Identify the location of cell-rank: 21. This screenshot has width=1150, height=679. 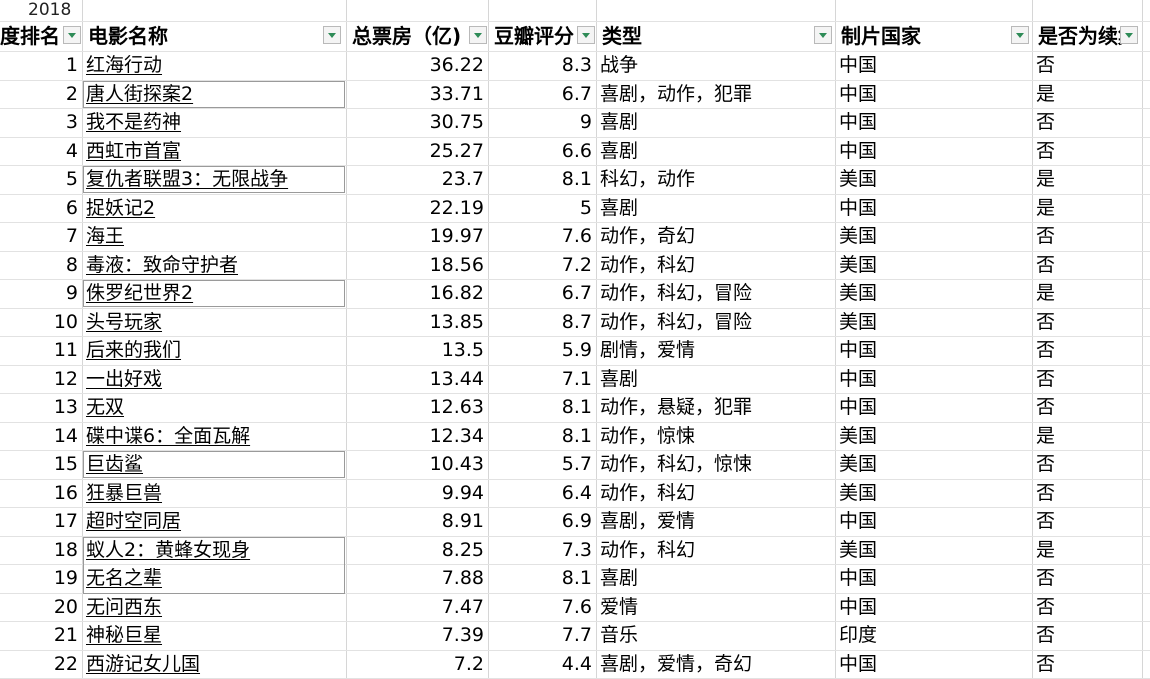
(41, 635).